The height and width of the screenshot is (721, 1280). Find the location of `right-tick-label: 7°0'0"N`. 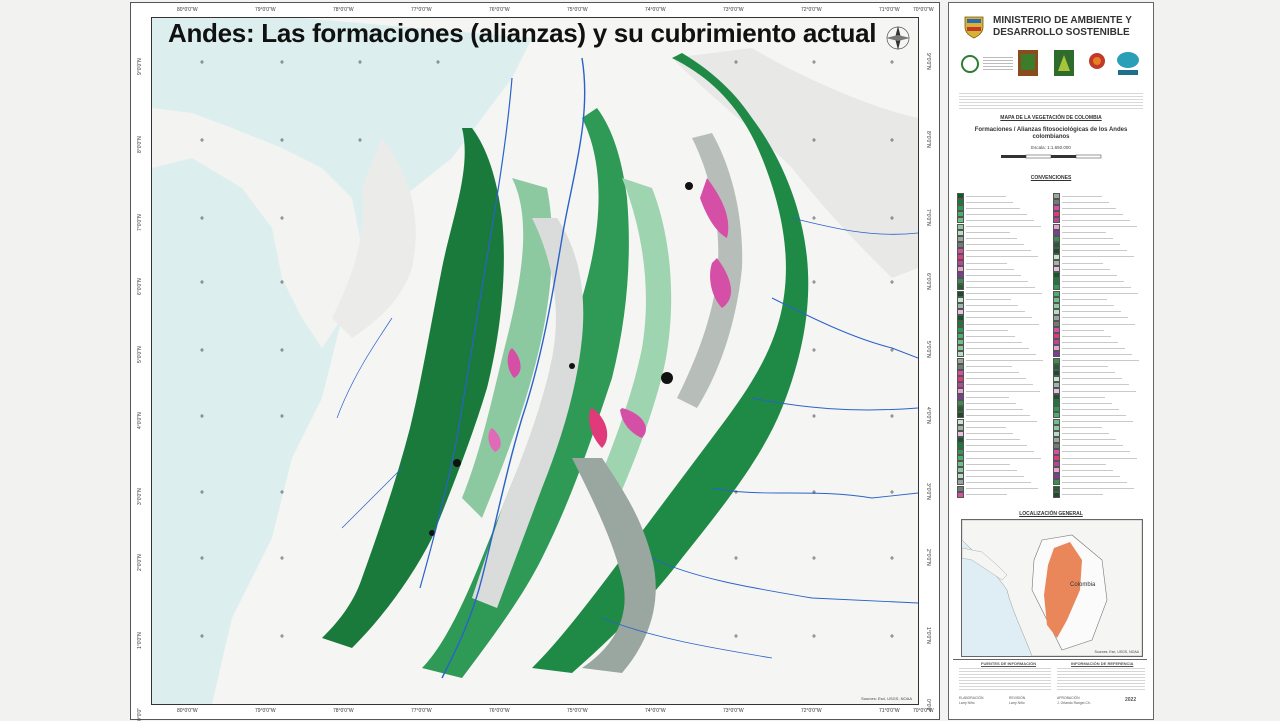

right-tick-label: 7°0'0"N is located at coordinates (928, 217).